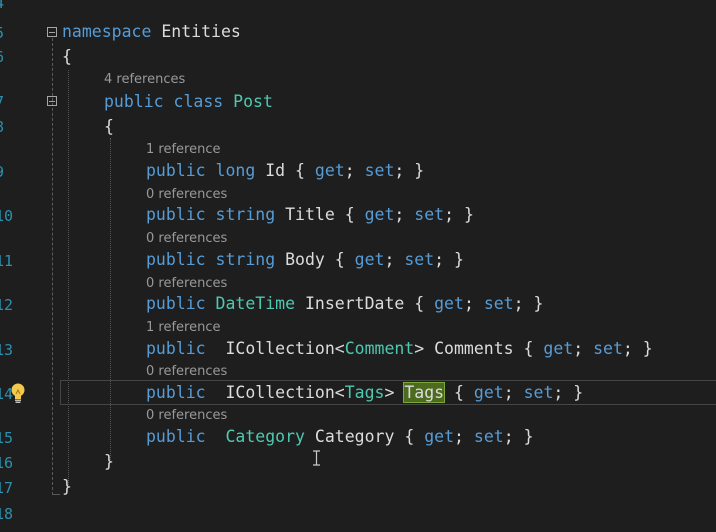 The height and width of the screenshot is (532, 716). Describe the element at coordinates (198, 101) in the screenshot. I see `keyword: class` at that location.